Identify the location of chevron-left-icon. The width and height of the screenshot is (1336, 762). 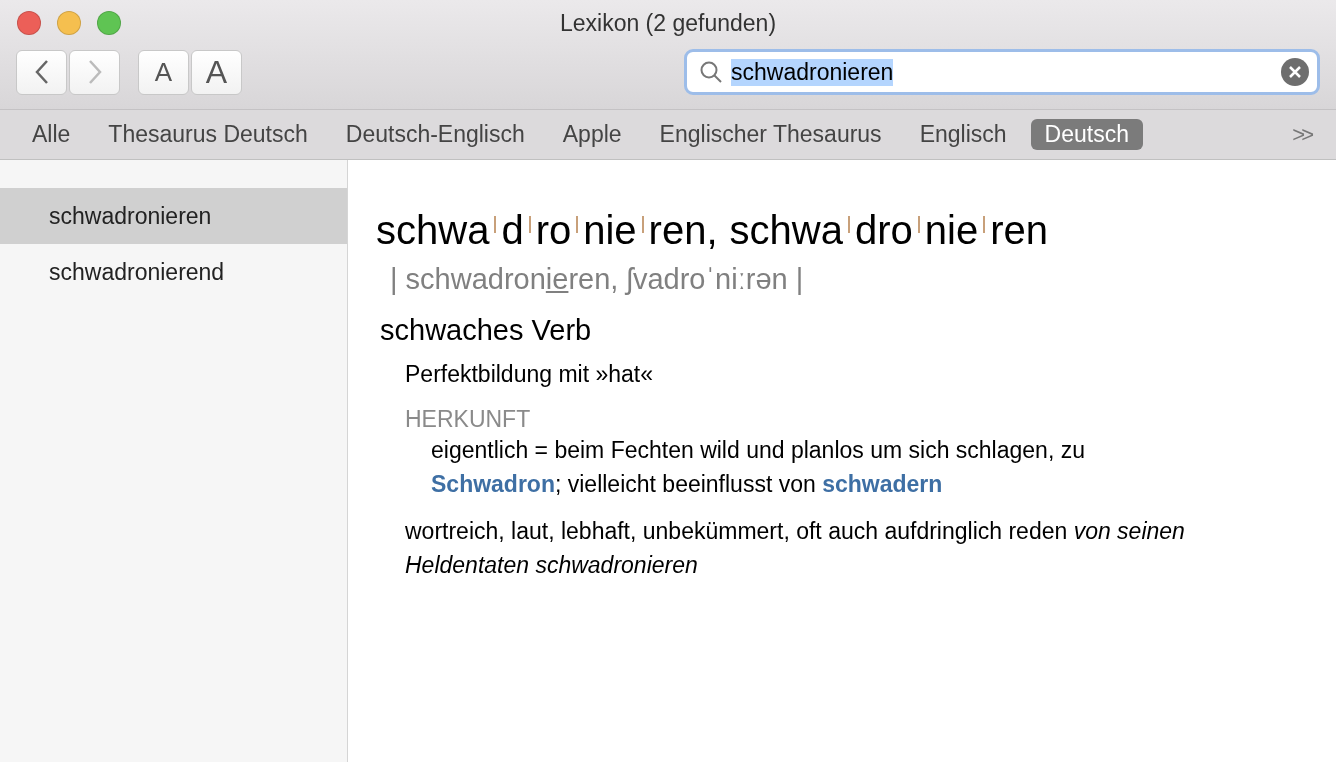
(41, 72).